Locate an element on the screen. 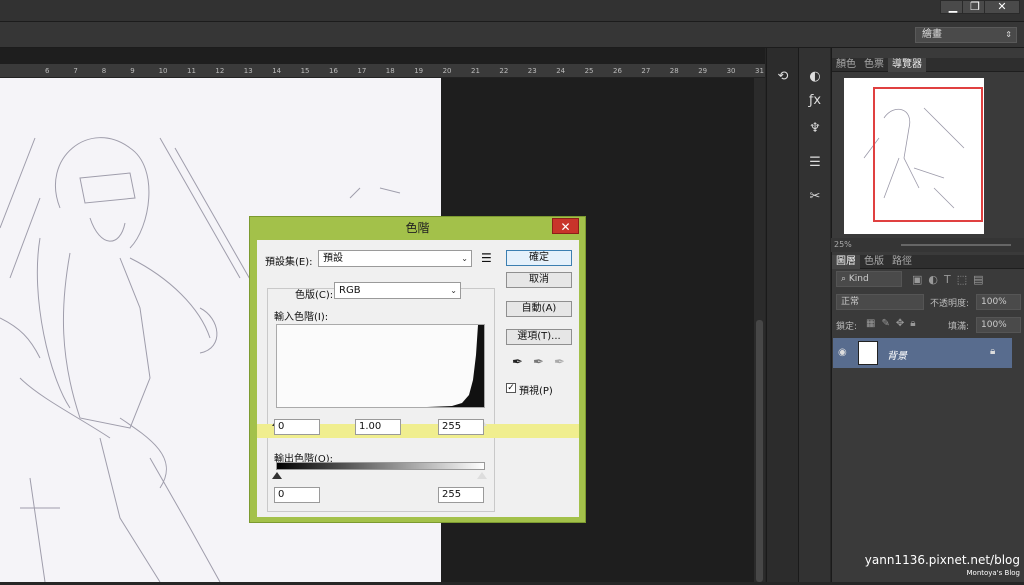  lock-icons: ▦✎✥🔒︎ is located at coordinates (894, 323).